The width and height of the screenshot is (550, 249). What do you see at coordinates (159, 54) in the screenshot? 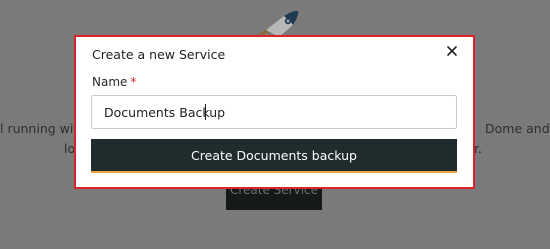
I see `modal-title: Create a new Service` at bounding box center [159, 54].